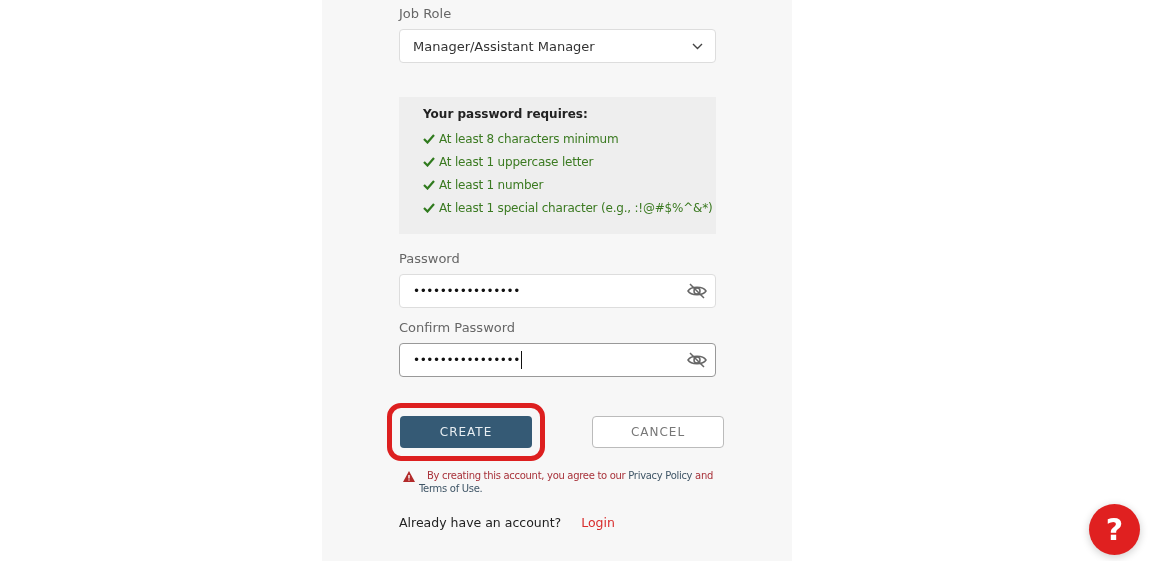  I want to click on login-link: Login, so click(598, 522).